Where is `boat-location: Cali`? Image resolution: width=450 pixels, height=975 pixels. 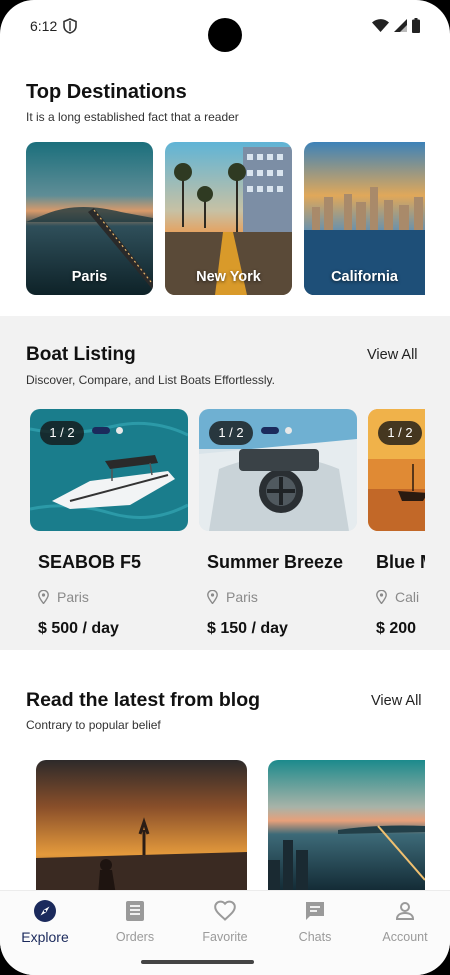
boat-location: Cali is located at coordinates (397, 597).